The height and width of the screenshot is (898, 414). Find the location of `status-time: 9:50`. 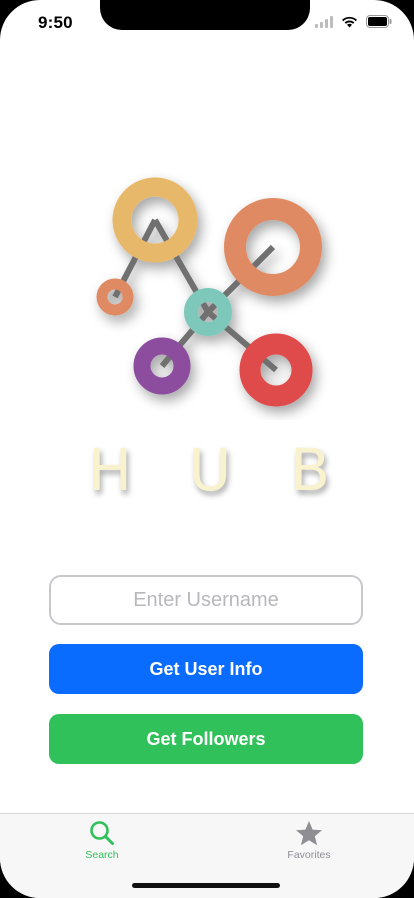

status-time: 9:50 is located at coordinates (55, 22).